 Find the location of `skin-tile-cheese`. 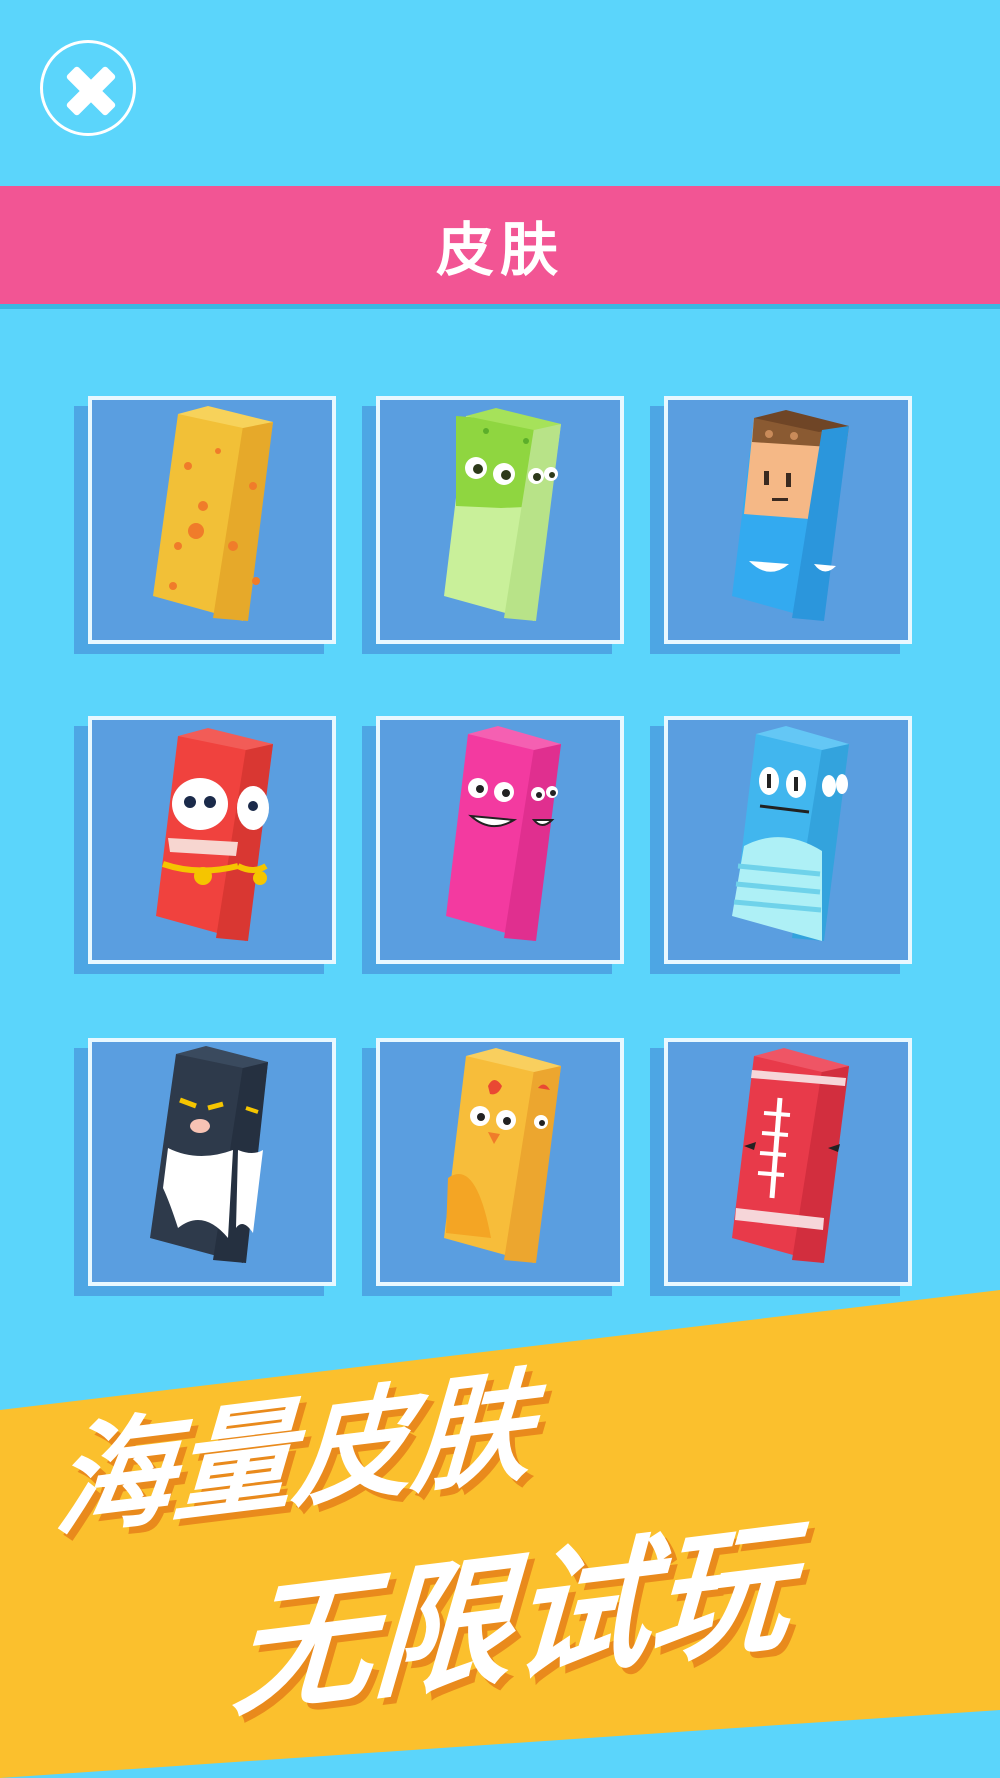

skin-tile-cheese is located at coordinates (205, 525).